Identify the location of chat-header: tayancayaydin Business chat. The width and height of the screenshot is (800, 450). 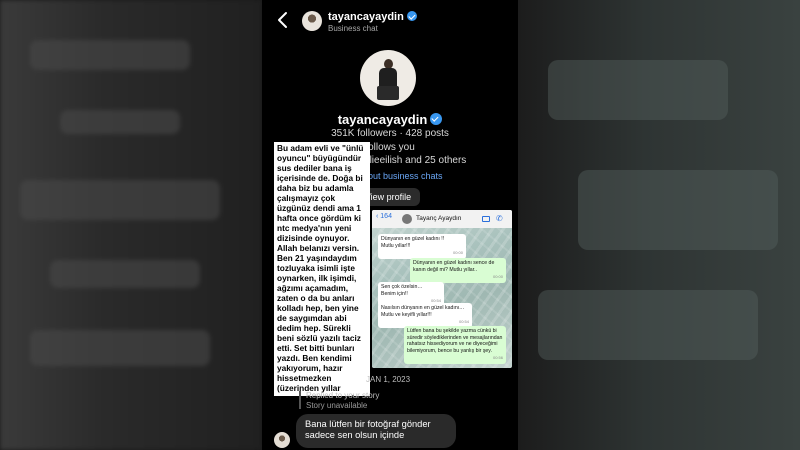
(390, 20).